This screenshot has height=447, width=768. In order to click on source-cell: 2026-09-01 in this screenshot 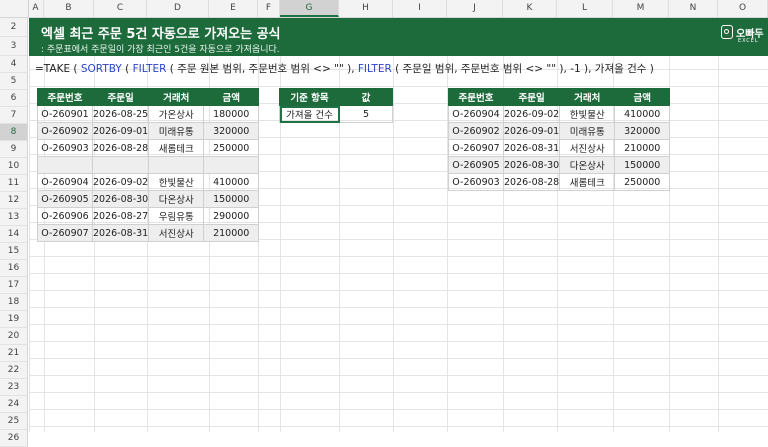, I will do `click(120, 131)`.